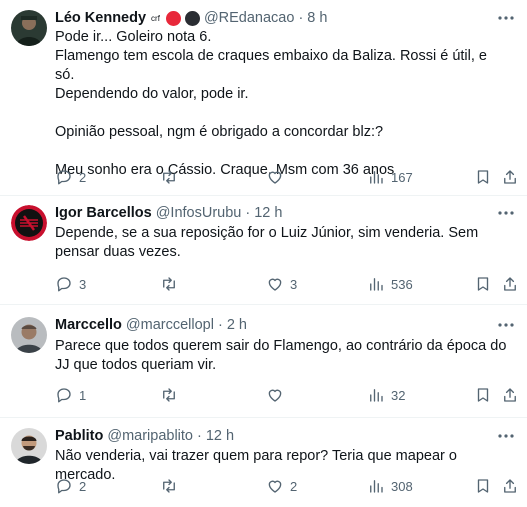  Describe the element at coordinates (294, 284) in the screenshot. I see `like-count: 3` at that location.